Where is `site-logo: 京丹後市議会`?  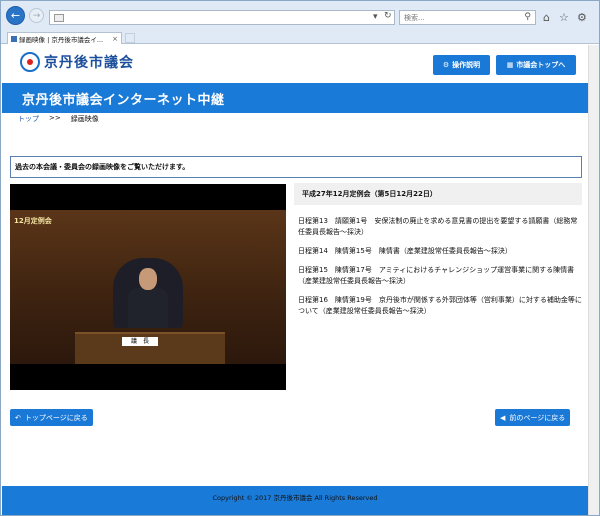 site-logo: 京丹後市議会 is located at coordinates (77, 62).